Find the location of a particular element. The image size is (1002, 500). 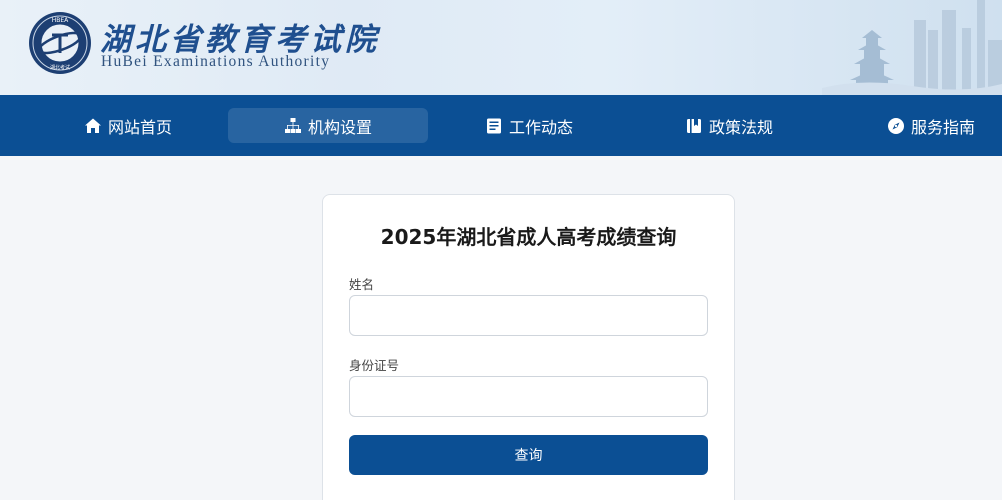

city-skyline-illustration is located at coordinates (912, 47).